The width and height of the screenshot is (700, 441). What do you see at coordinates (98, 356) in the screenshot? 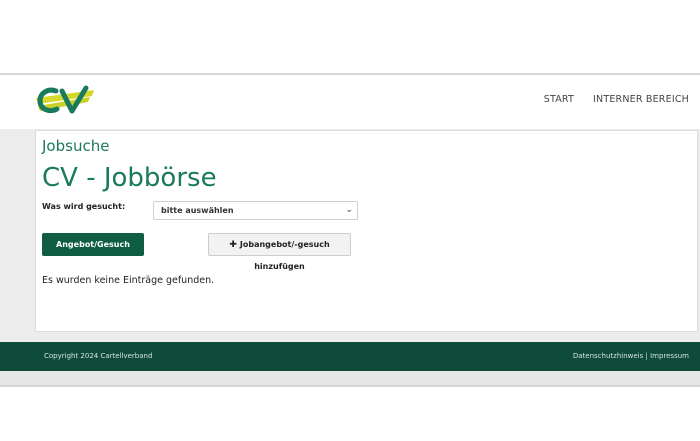
I see `copyright-text: Copyright 2024 Cartellverband` at bounding box center [98, 356].